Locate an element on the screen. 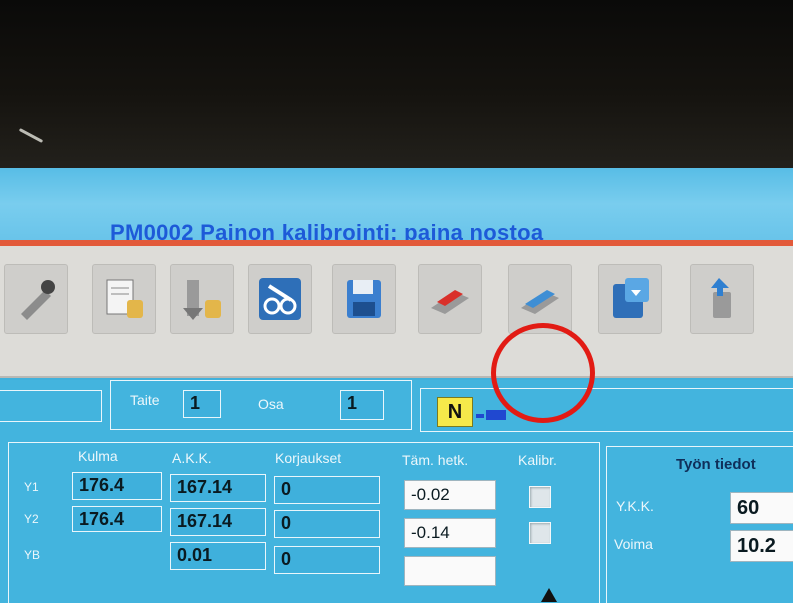  mouse-pointer is located at coordinates (549, 595).